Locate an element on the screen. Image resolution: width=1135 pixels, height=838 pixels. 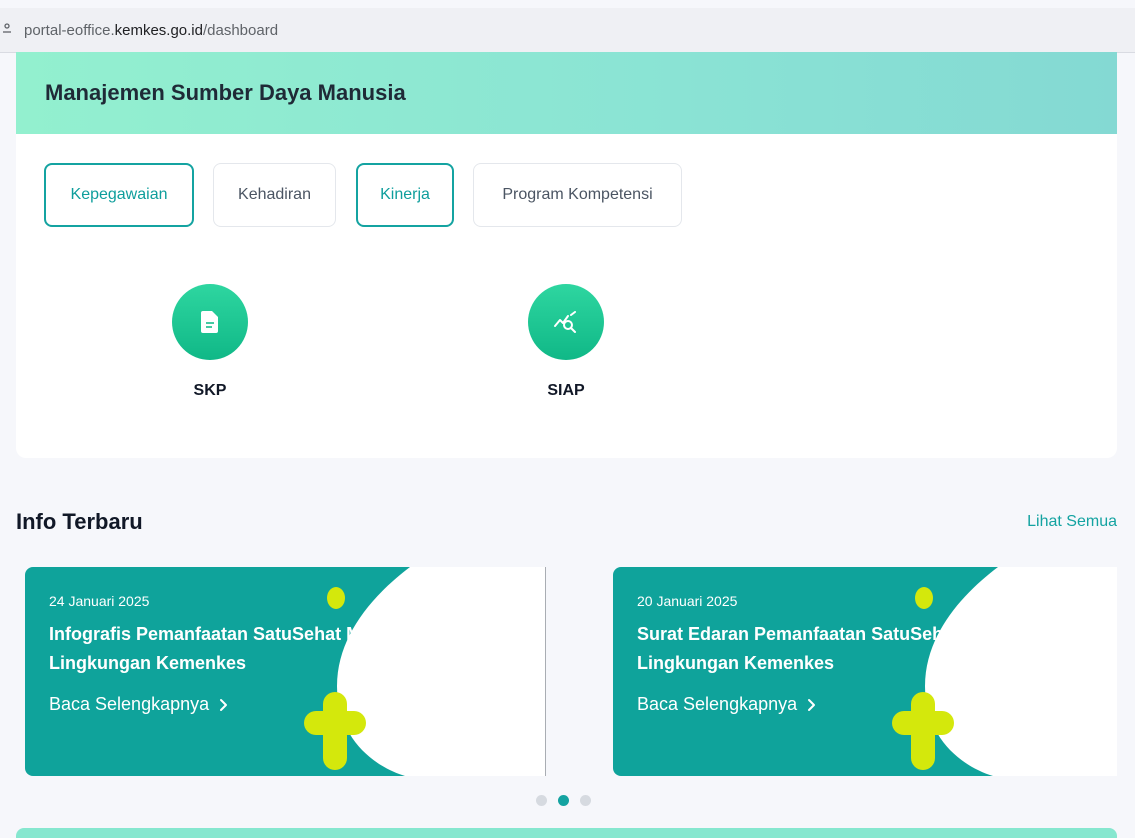
info-section-title: Info Terbaru is located at coordinates (79, 521).